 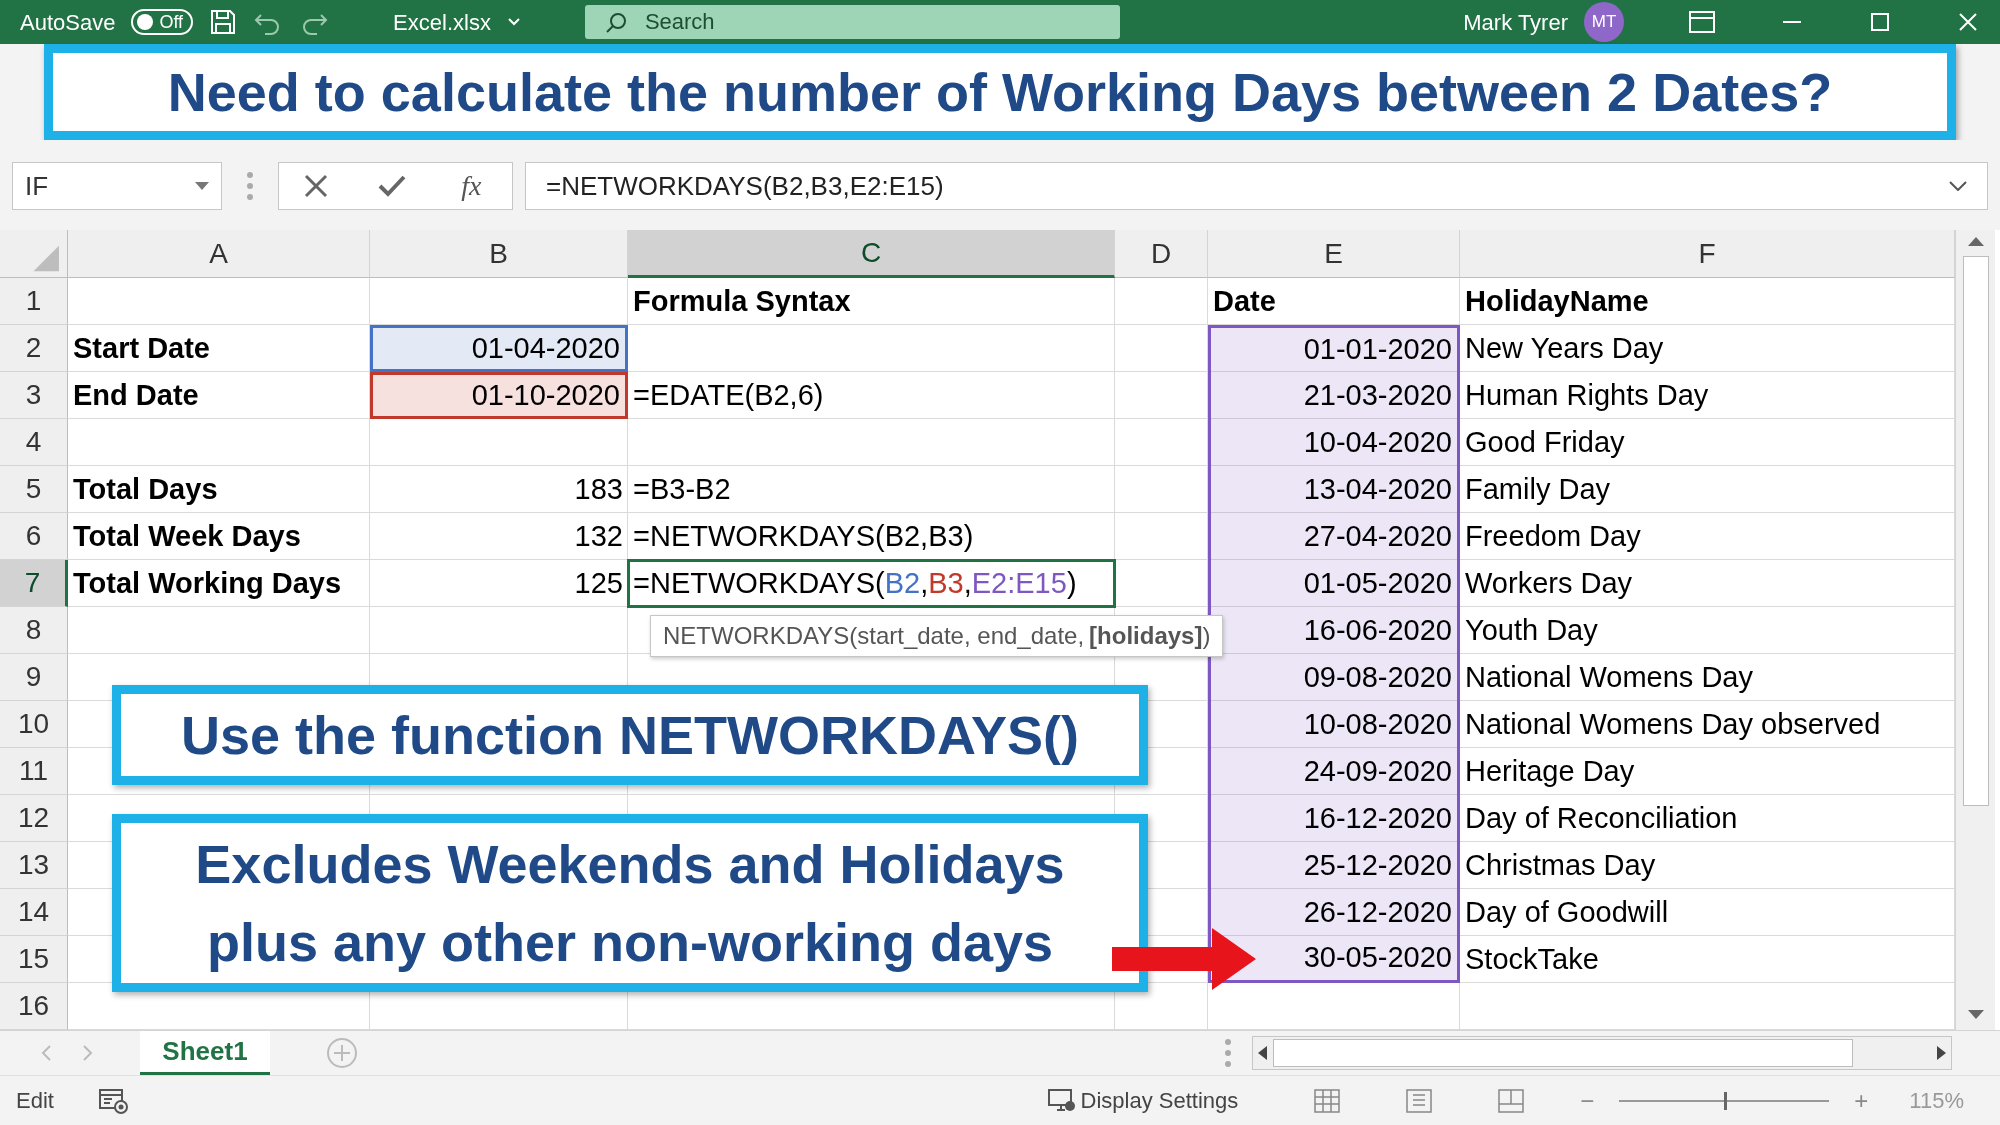 I want to click on macro-record-icon, so click(x=113, y=1100).